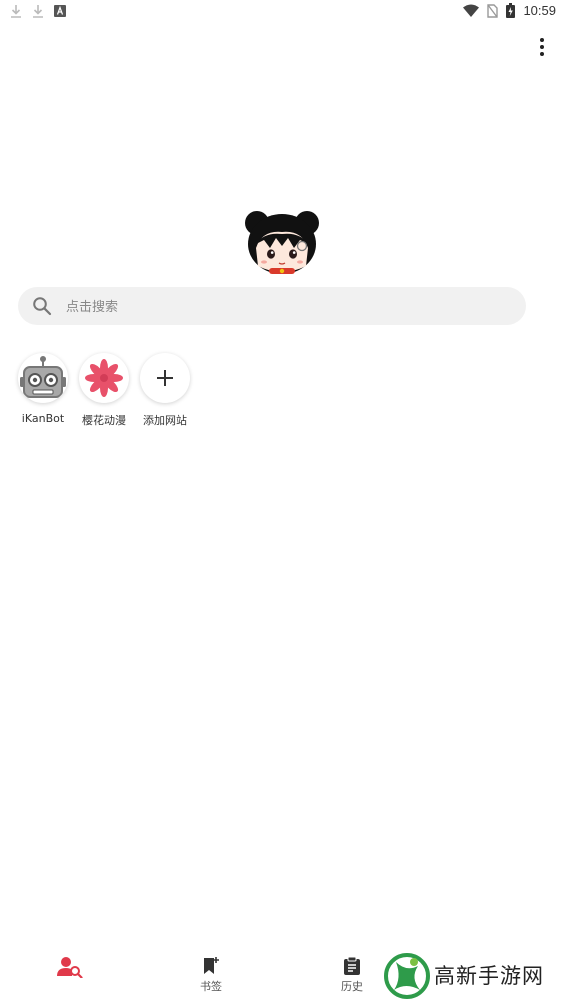 The image size is (564, 1002). I want to click on status-right-icons: 10:59, so click(509, 10).